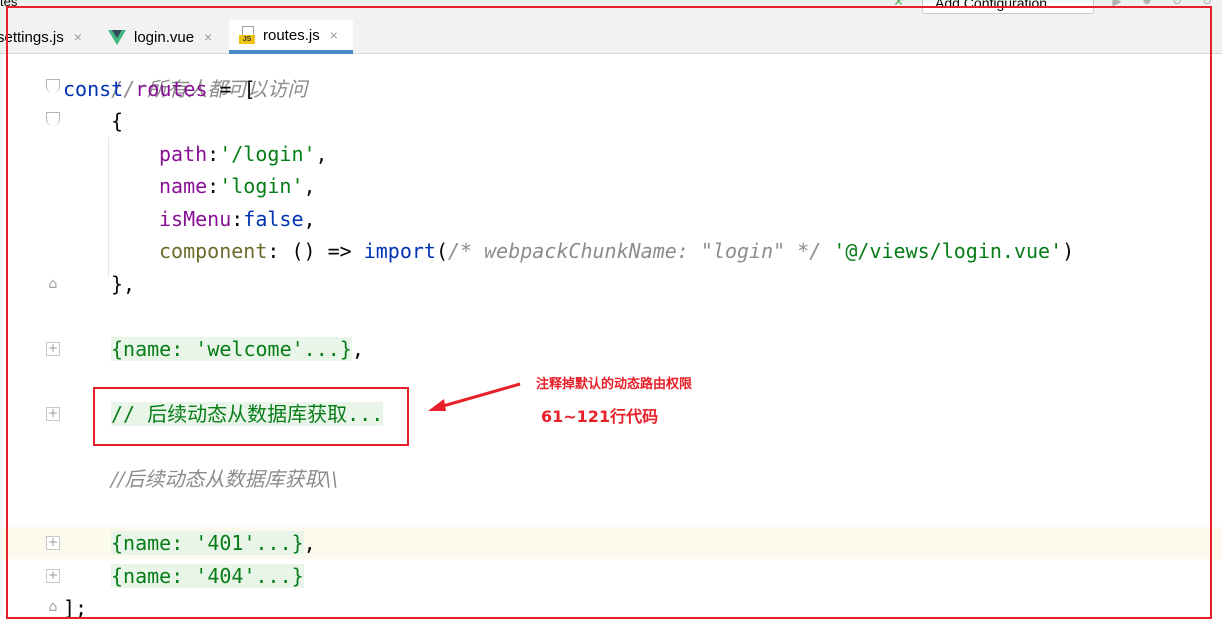 Image resolution: width=1222 pixels, height=625 pixels. I want to click on code-line-routes-decl: const routes = [, so click(159, 89).